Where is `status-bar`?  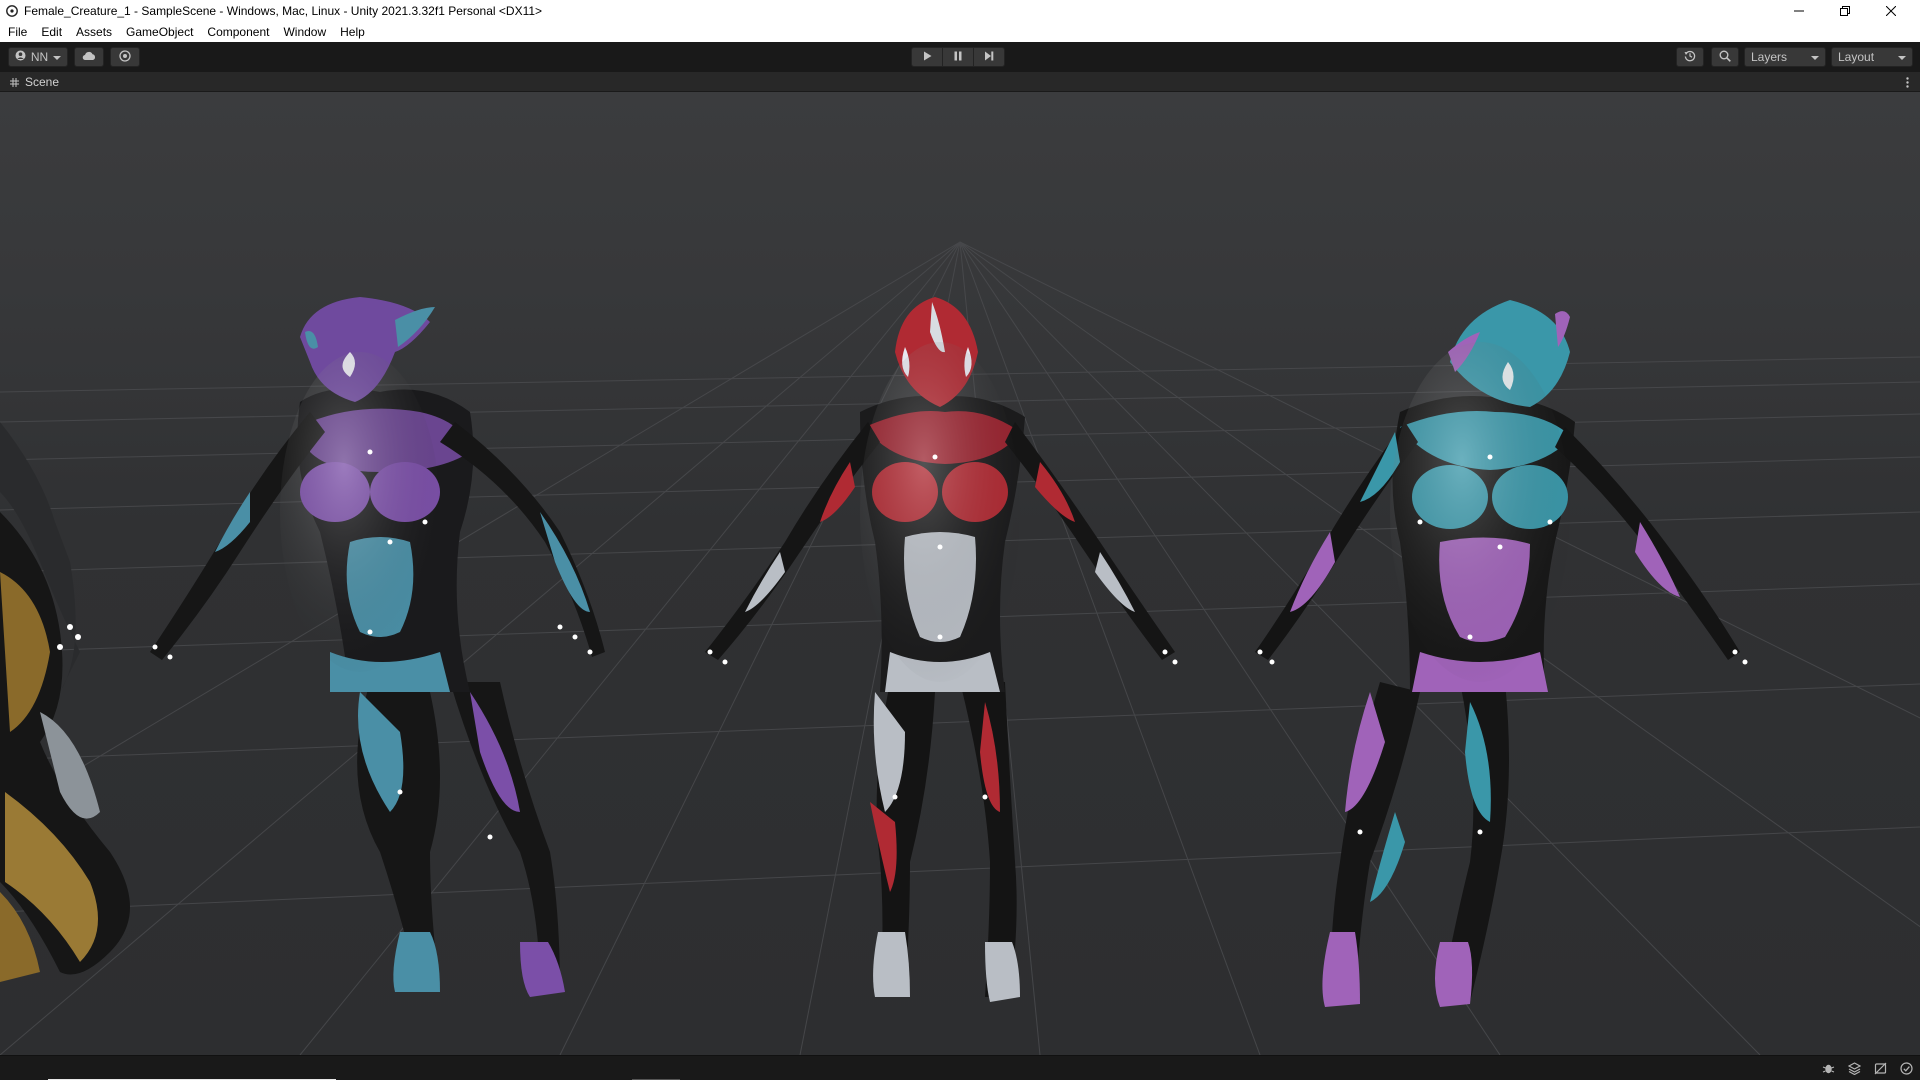
status-bar is located at coordinates (960, 1067).